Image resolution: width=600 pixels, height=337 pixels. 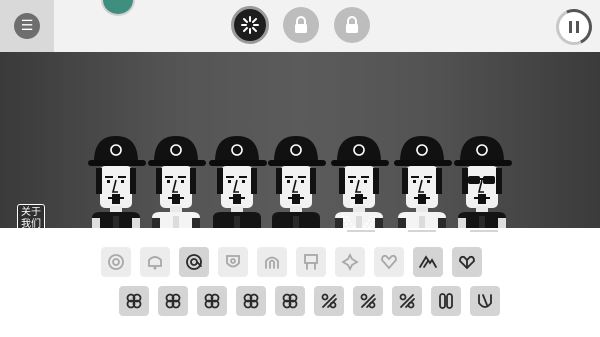 I want to click on zero-icon, so click(x=446, y=301).